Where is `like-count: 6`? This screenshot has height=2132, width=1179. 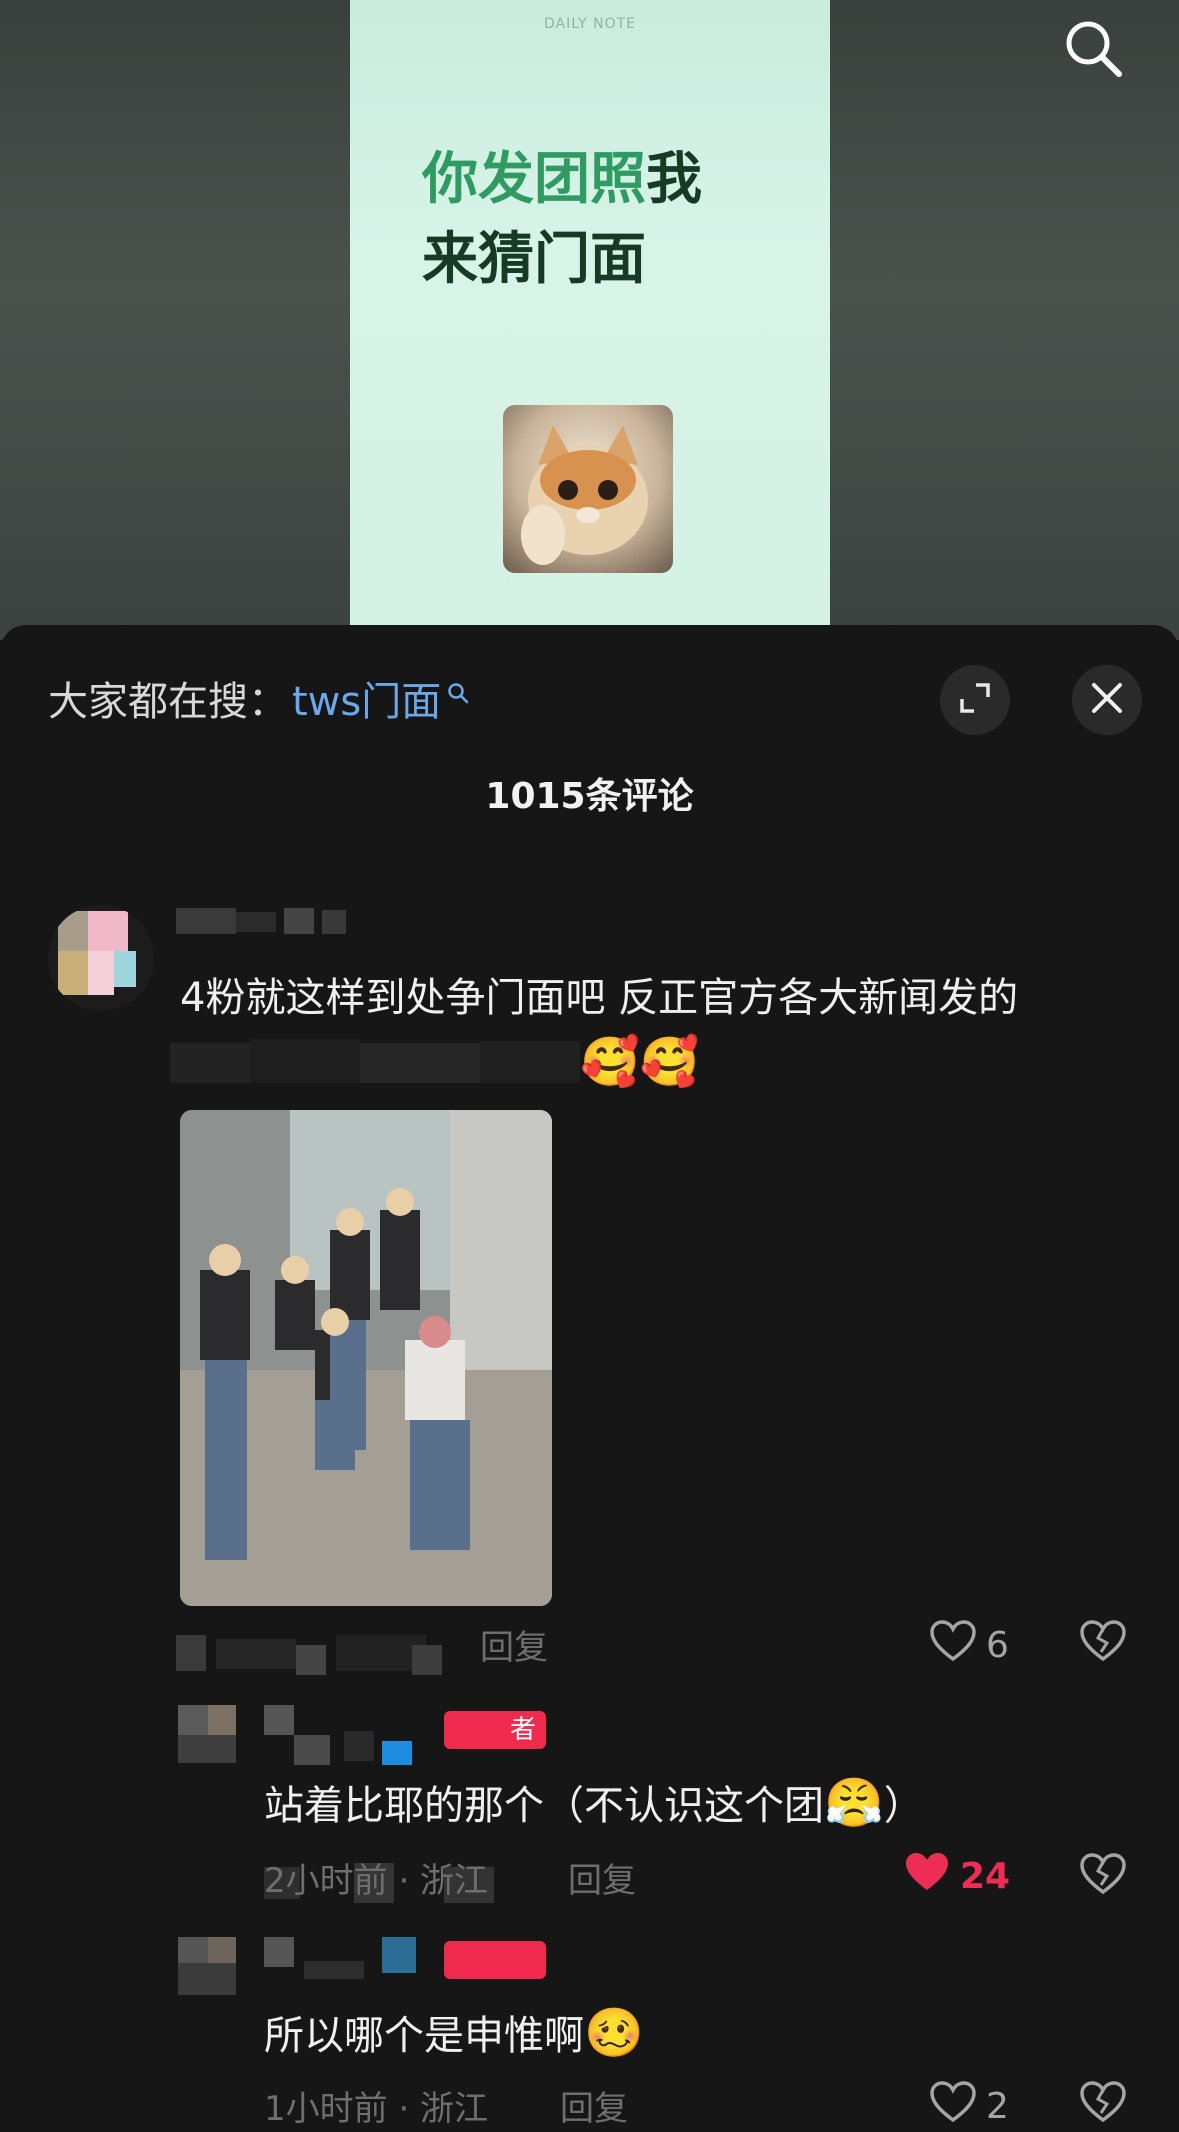 like-count: 6 is located at coordinates (997, 1645).